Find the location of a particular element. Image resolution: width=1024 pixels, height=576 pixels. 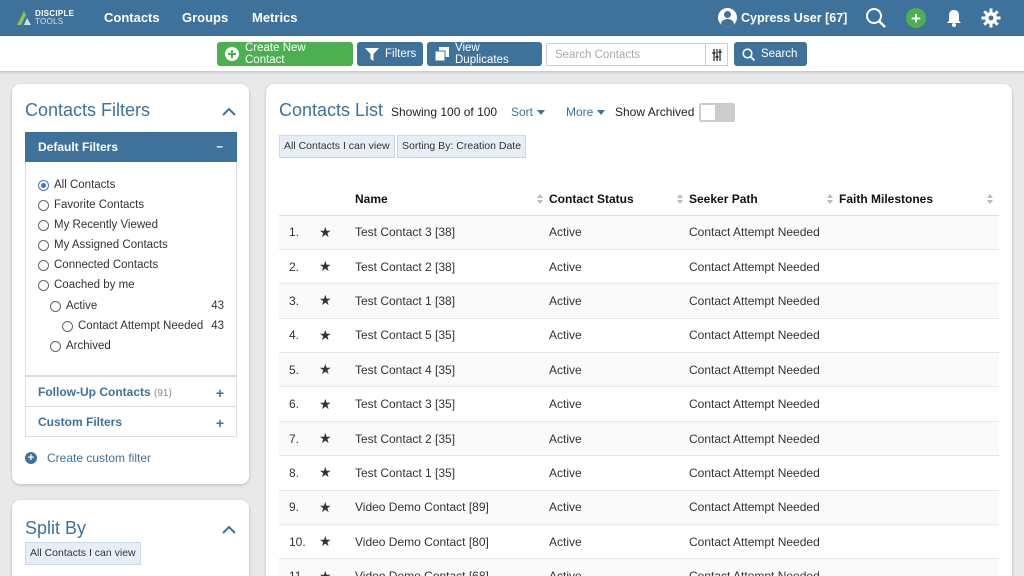

caret-down-icon is located at coordinates (601, 112).